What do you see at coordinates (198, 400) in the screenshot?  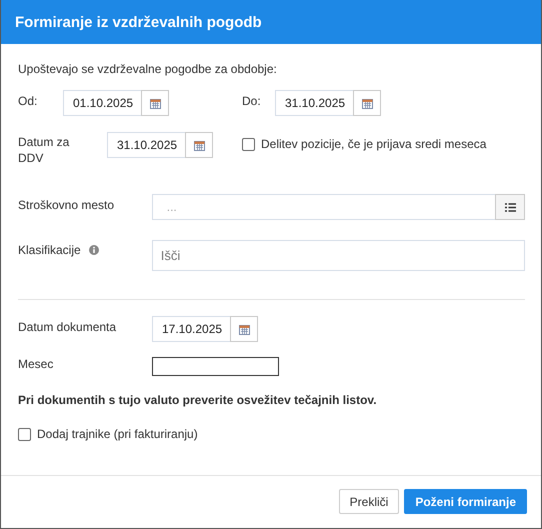 I see `notice-text: Pri dokumentih s tujo valuto preverite osvežitev tečajnih listov.` at bounding box center [198, 400].